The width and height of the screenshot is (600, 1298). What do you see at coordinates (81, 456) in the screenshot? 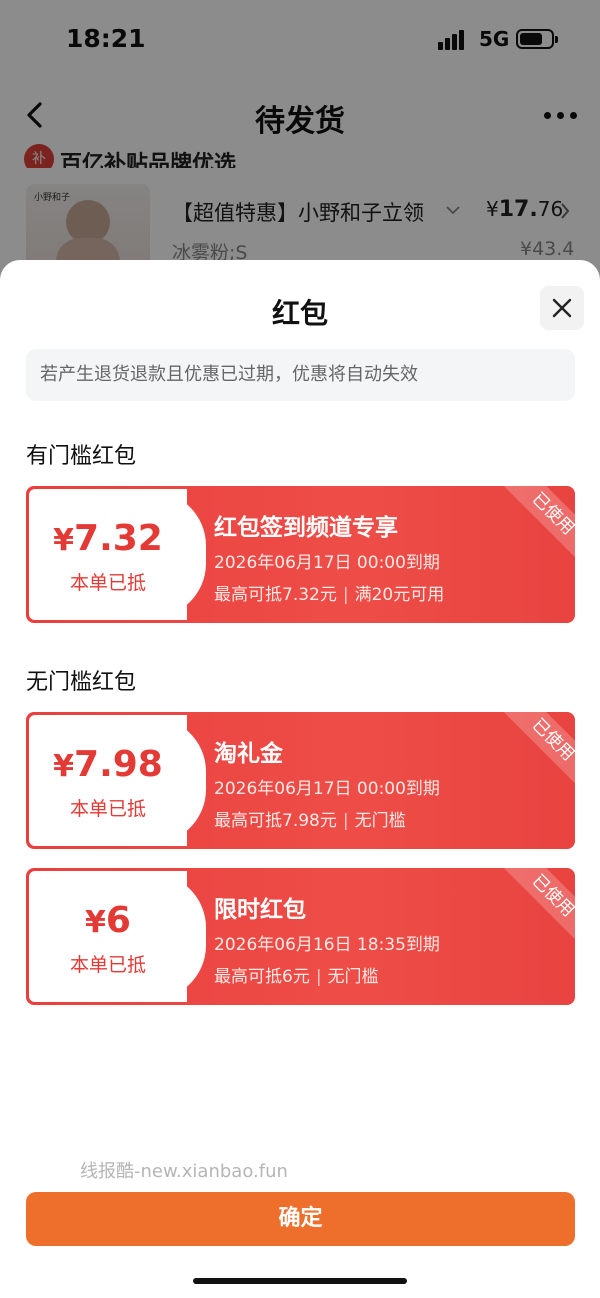
I see `section-heading-threshold: 有门槛红包` at bounding box center [81, 456].